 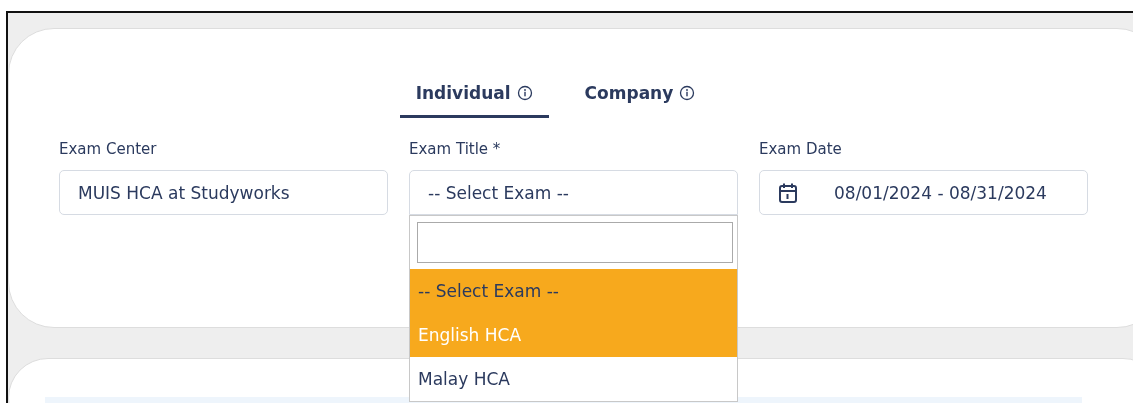 I want to click on dropdown-option: -- Select Exam --, so click(x=573, y=291).